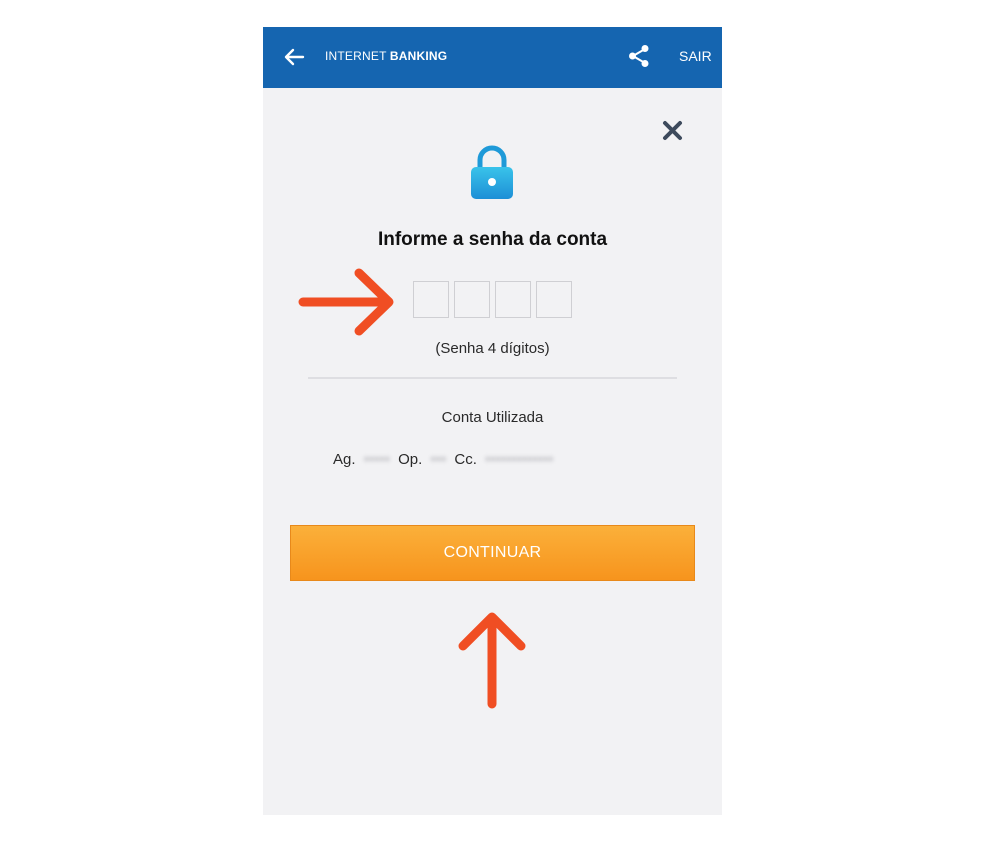 The image size is (984, 842). What do you see at coordinates (492, 417) in the screenshot?
I see `account-label: Conta Utilizada` at bounding box center [492, 417].